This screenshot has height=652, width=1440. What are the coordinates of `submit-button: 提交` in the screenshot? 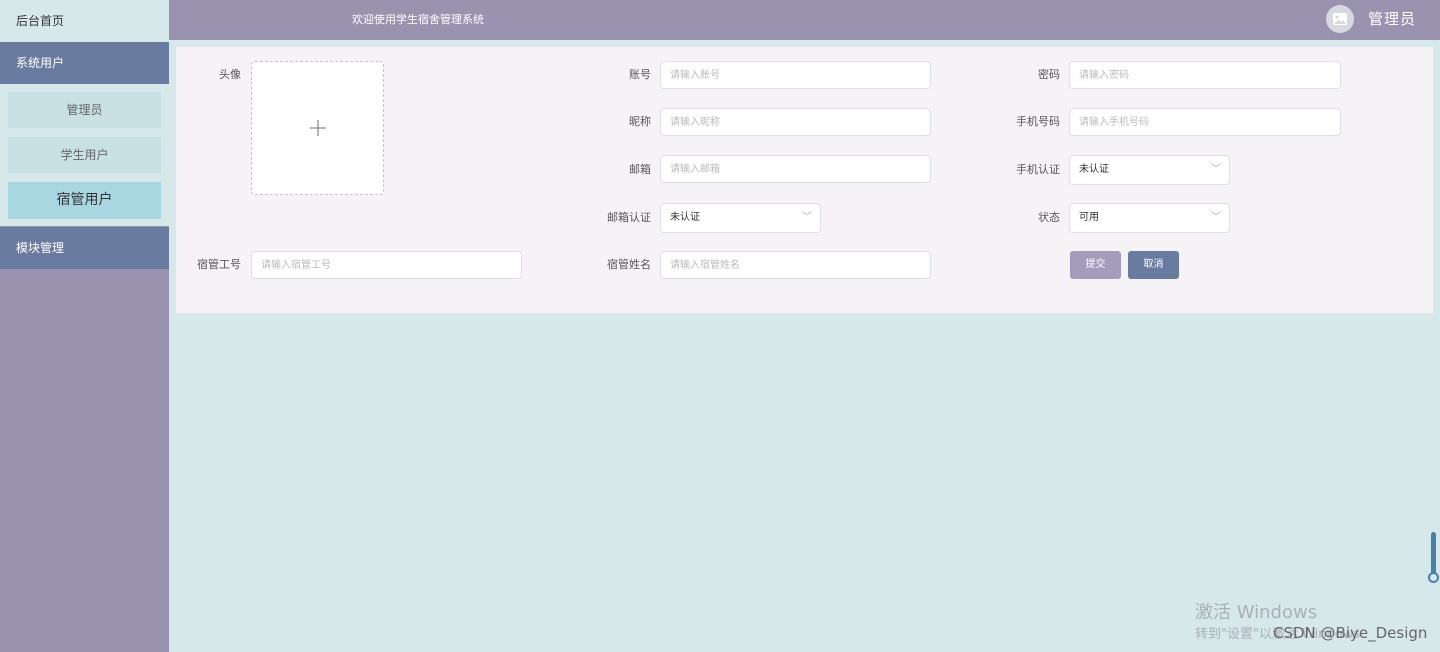 It's located at (1095, 265).